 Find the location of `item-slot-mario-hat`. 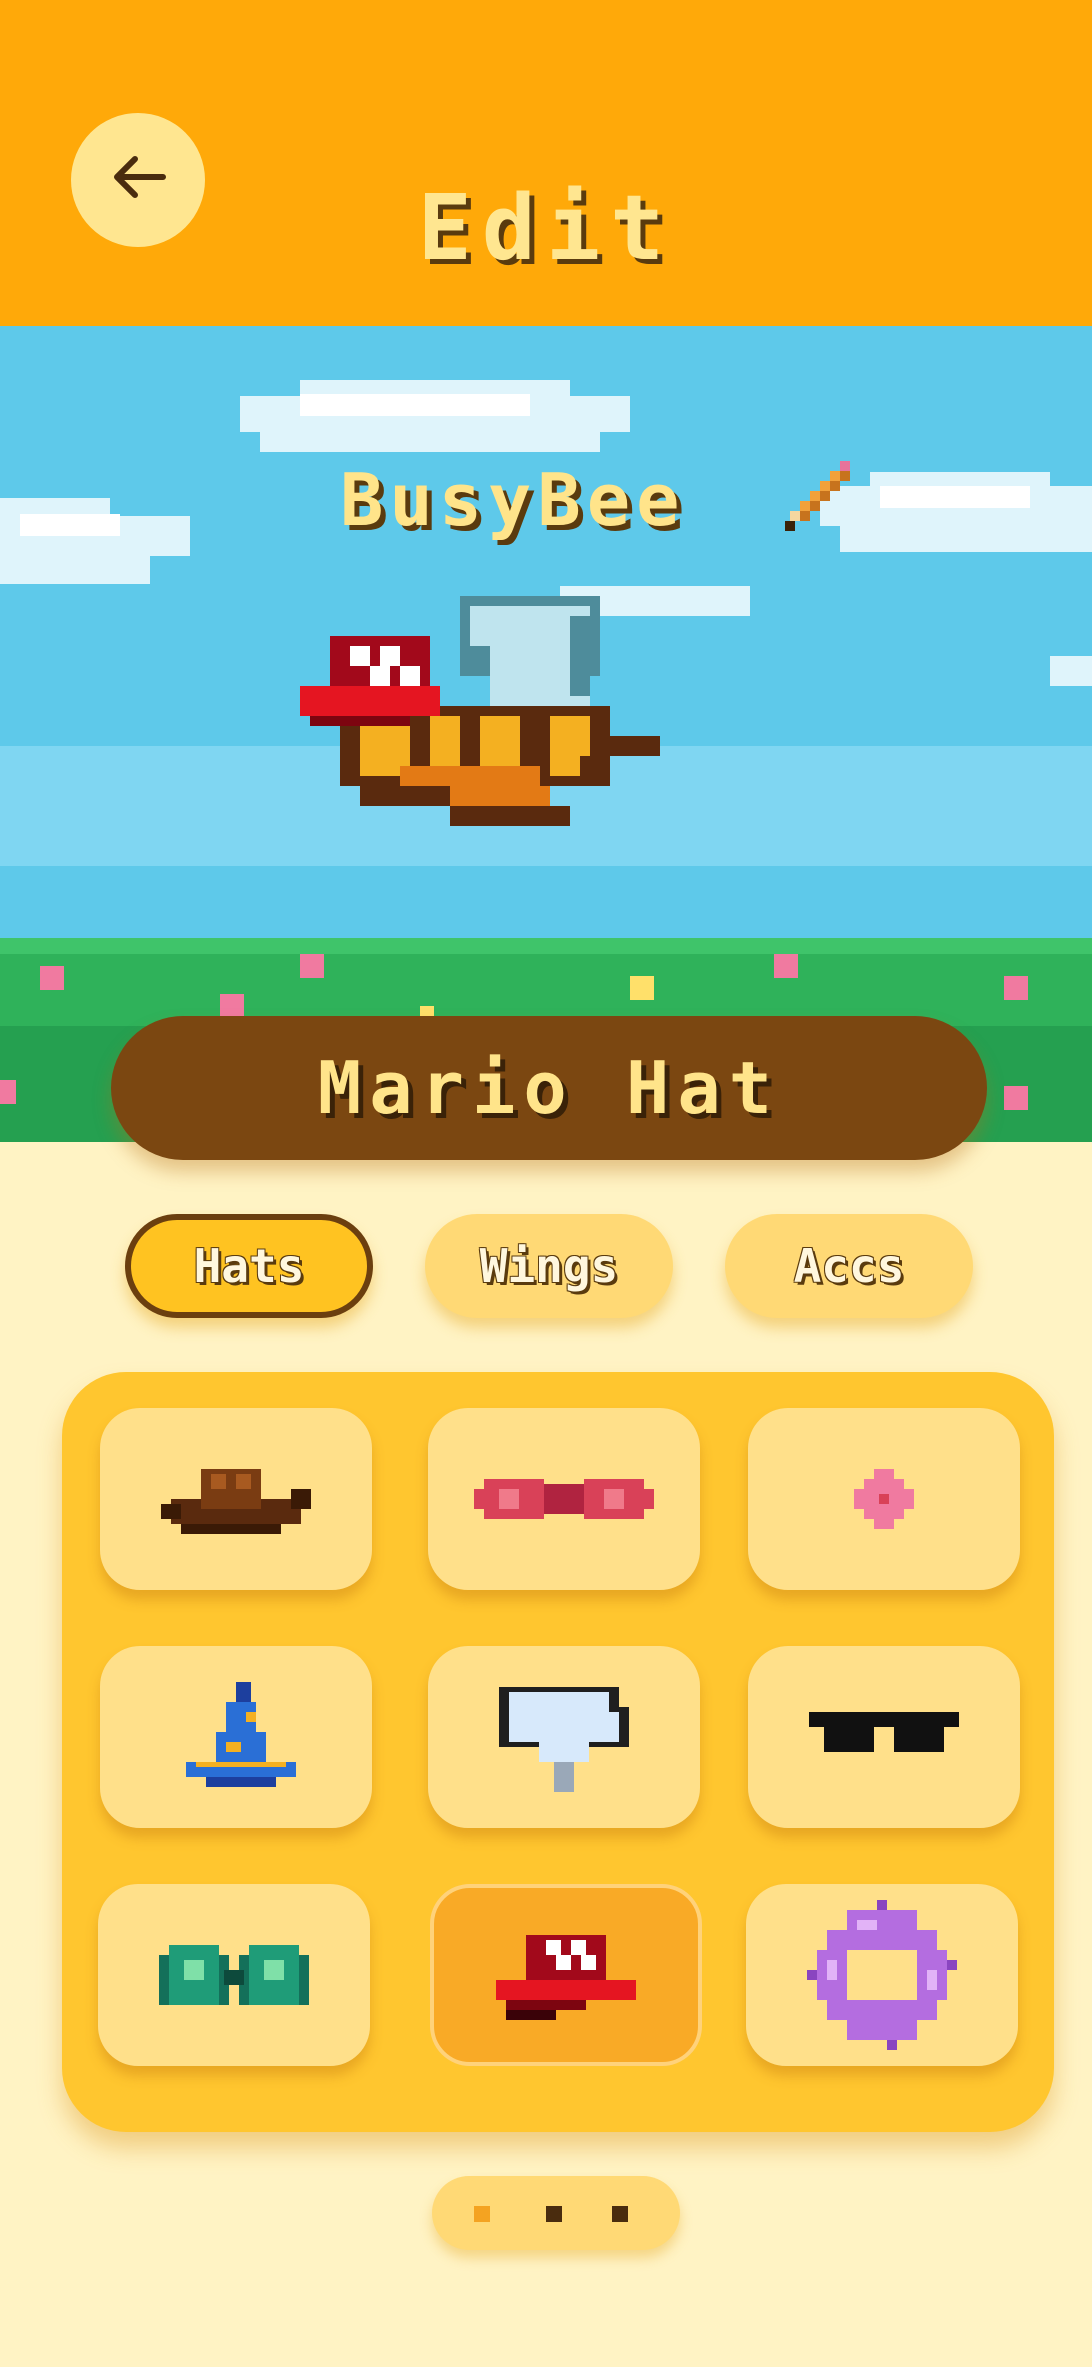

item-slot-mario-hat is located at coordinates (566, 1975).